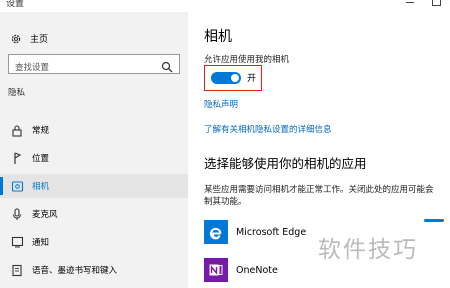  I want to click on lock-icon, so click(17, 130).